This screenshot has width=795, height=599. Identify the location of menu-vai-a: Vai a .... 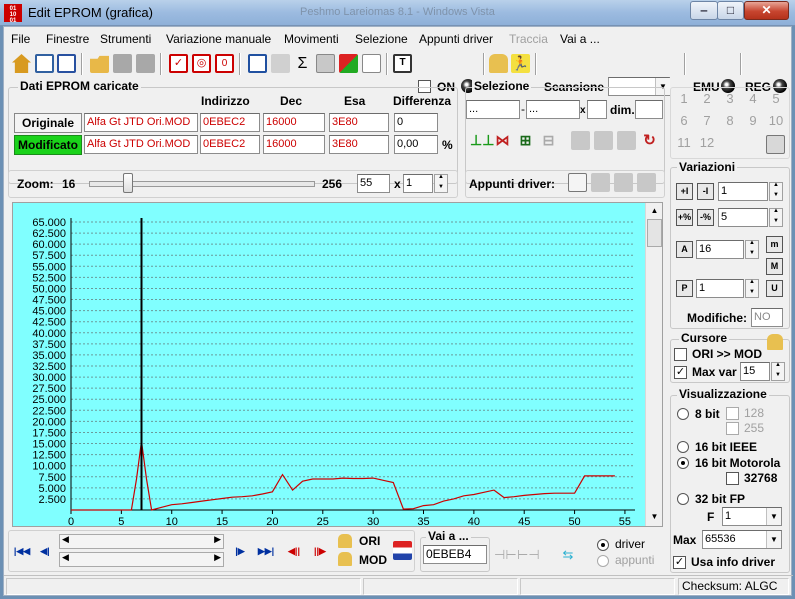
(580, 39).